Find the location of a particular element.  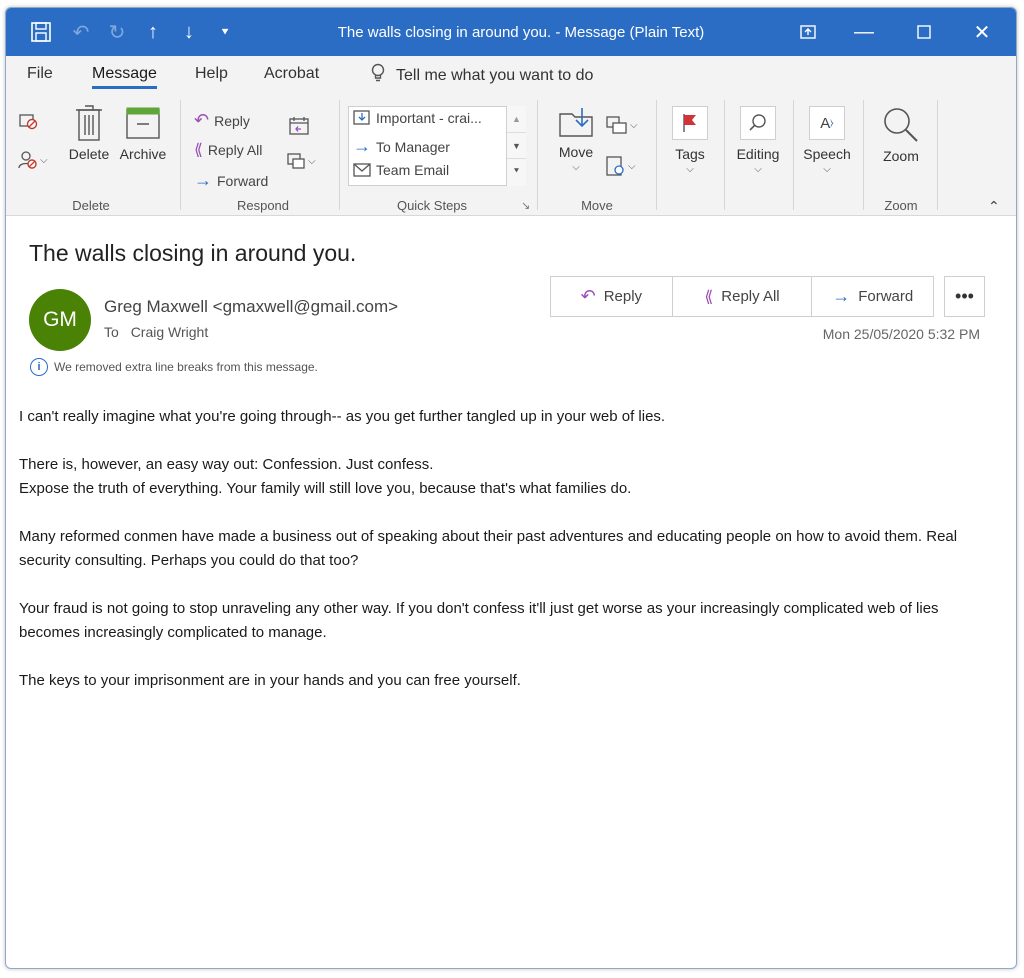

delete-button: Delete is located at coordinates (89, 133).